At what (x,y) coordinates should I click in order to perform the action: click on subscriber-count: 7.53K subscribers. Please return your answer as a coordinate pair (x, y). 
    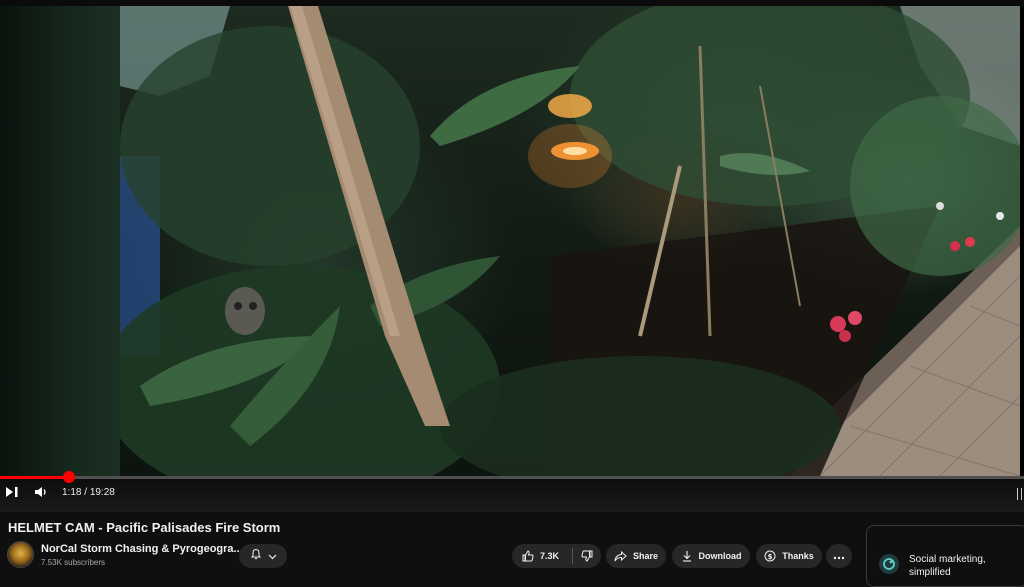
    Looking at the image, I should click on (73, 562).